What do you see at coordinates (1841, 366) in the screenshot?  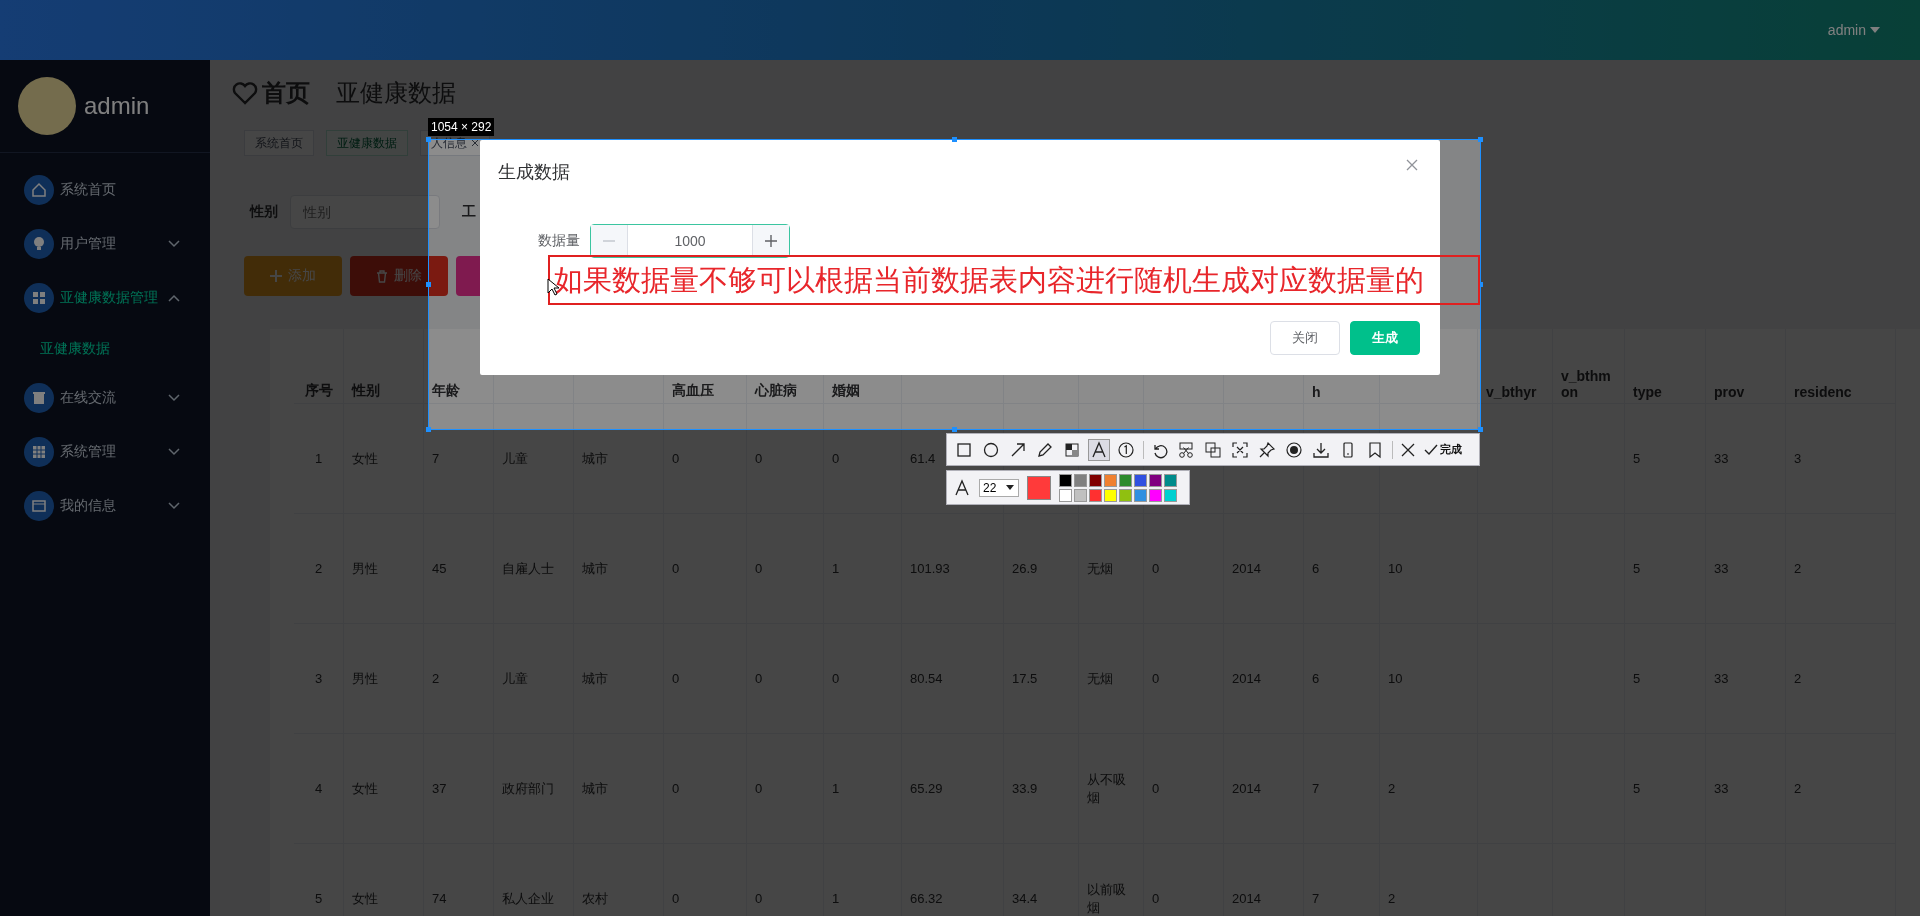 I see `column-header: residenc` at bounding box center [1841, 366].